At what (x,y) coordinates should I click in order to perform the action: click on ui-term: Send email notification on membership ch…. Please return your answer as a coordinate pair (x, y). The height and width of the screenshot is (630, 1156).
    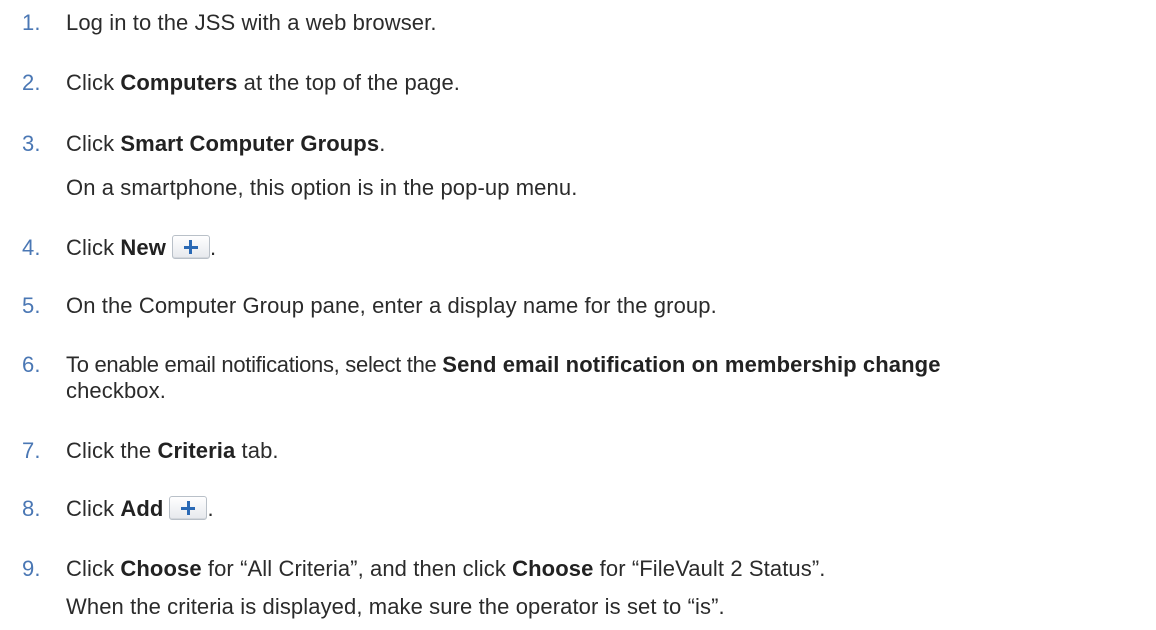
    Looking at the image, I should click on (691, 364).